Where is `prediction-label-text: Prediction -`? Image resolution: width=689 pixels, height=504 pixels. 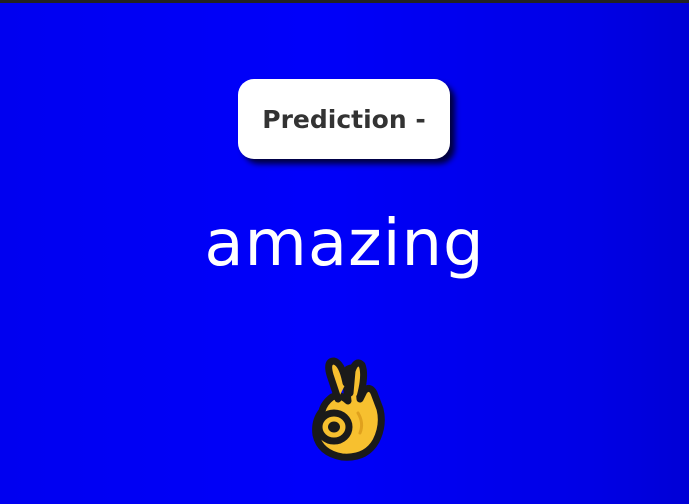
prediction-label-text: Prediction - is located at coordinates (344, 119).